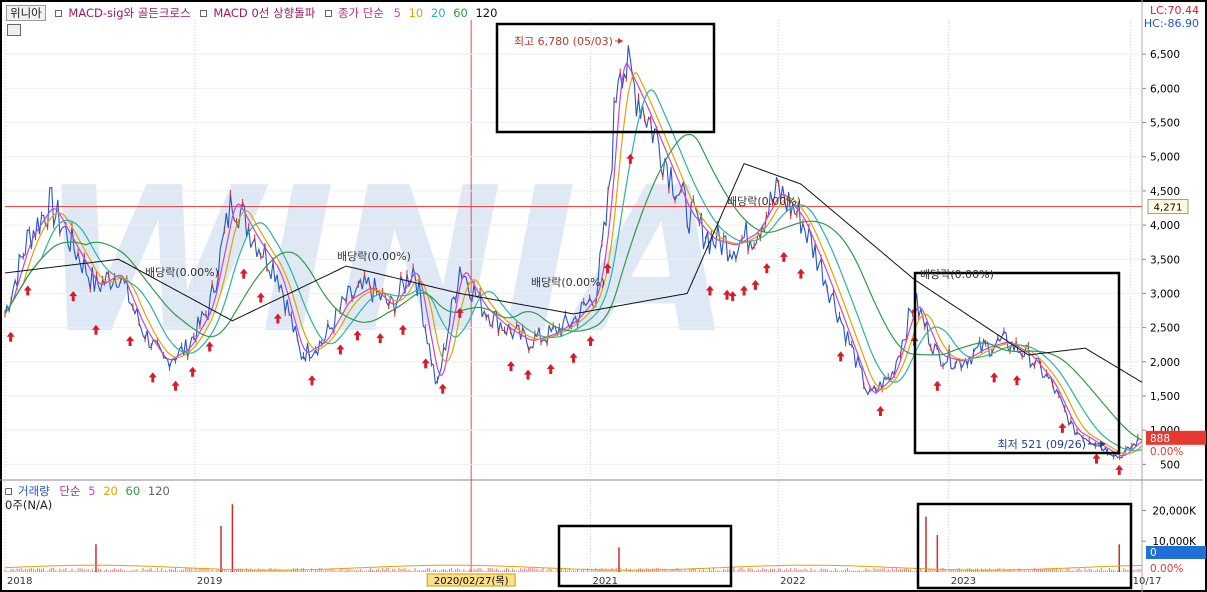 This screenshot has height=592, width=1207. What do you see at coordinates (963, 581) in the screenshot?
I see `x-tick-label: 2023` at bounding box center [963, 581].